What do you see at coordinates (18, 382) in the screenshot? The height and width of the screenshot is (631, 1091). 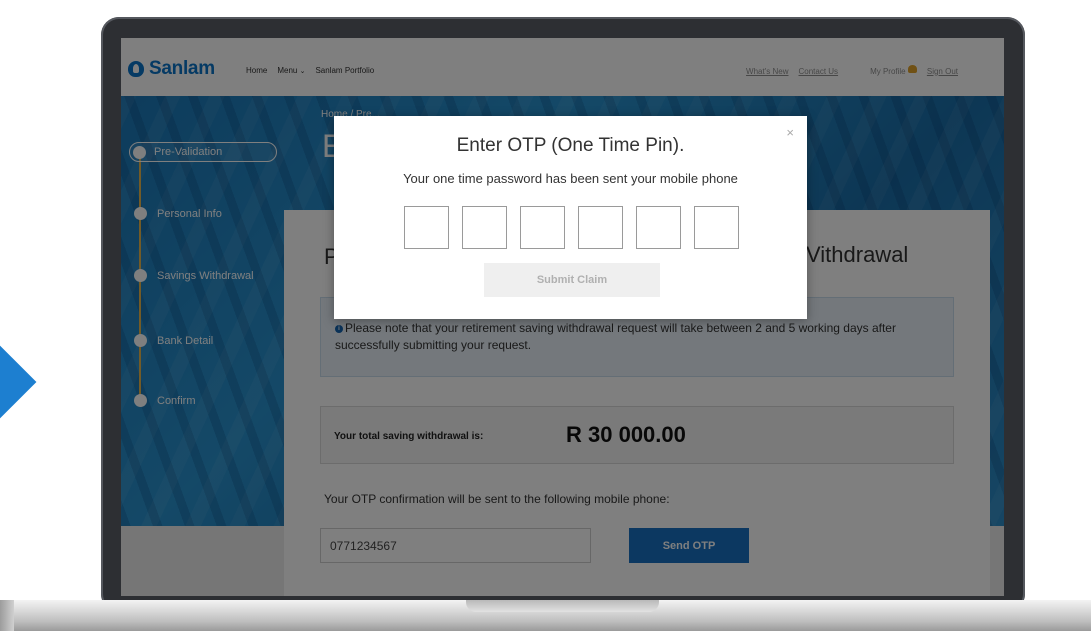 I see `decorative-chevron` at bounding box center [18, 382].